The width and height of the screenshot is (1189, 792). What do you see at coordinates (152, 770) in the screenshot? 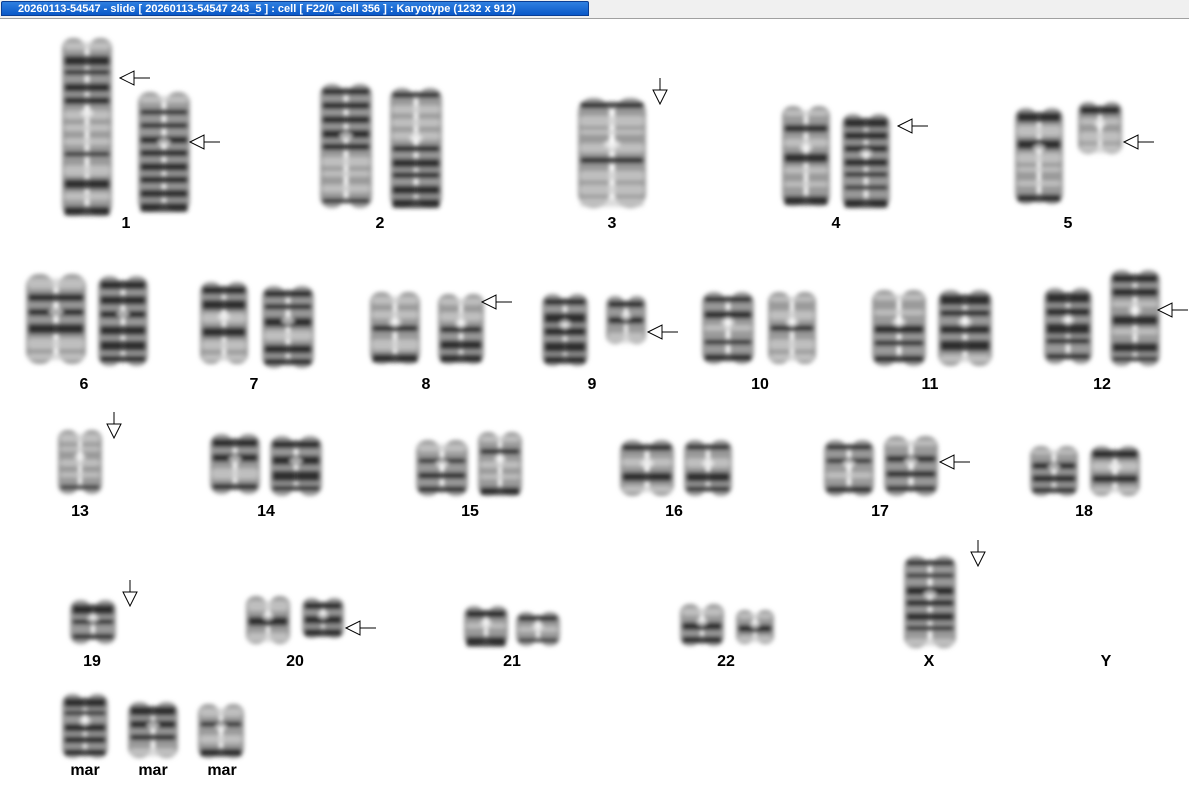
I see `chromosome-label: mar` at bounding box center [152, 770].